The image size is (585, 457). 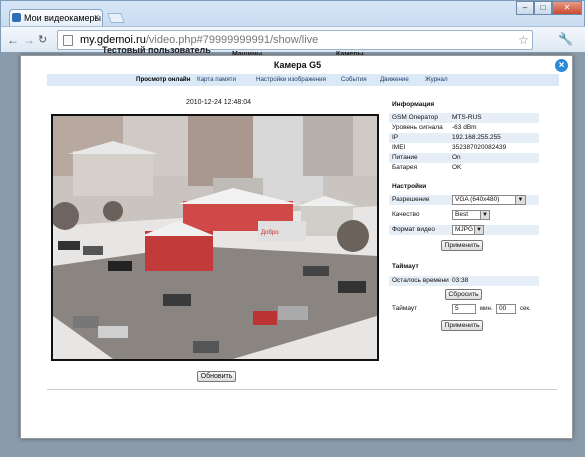 What do you see at coordinates (163, 79) in the screenshot?
I see `tab-live-view: Просмотр онлайн` at bounding box center [163, 79].